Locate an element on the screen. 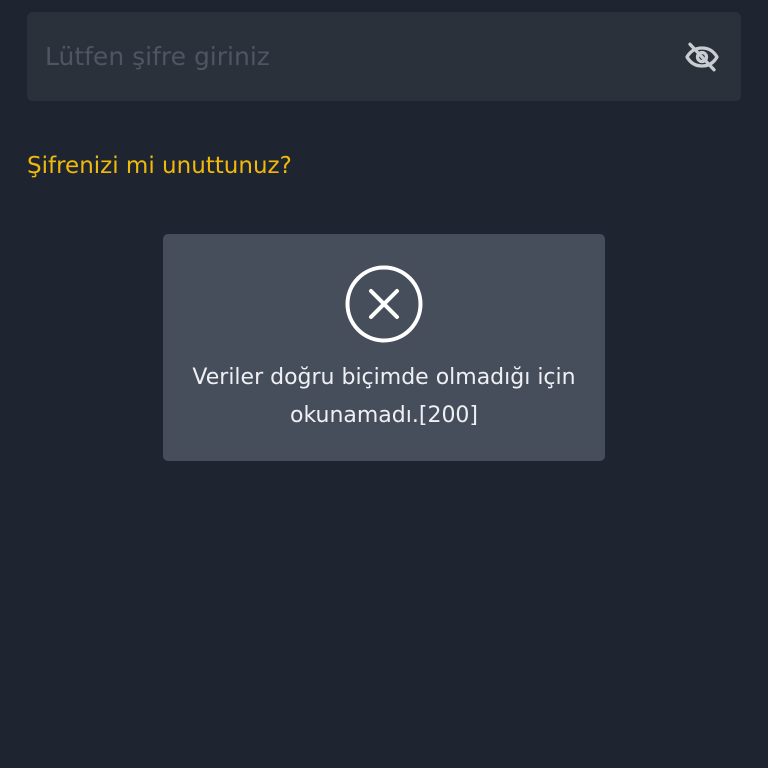  error-message-line-1: Veriler doğru biçimde olmadığı için is located at coordinates (384, 377).